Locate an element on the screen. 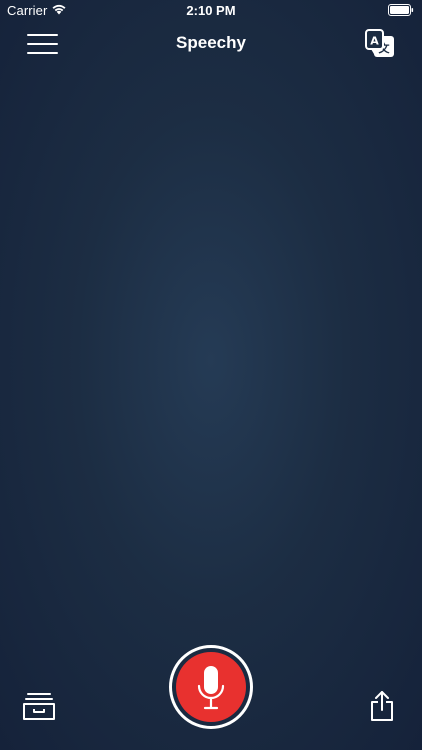 Image resolution: width=422 pixels, height=750 pixels. svg-text: A is located at coordinates (374, 41).